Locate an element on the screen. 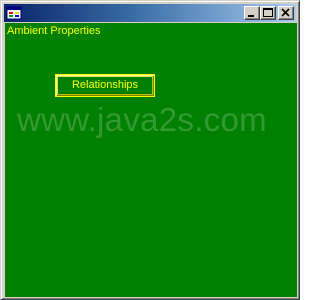 The image size is (320, 300). form-icon is located at coordinates (14, 13).